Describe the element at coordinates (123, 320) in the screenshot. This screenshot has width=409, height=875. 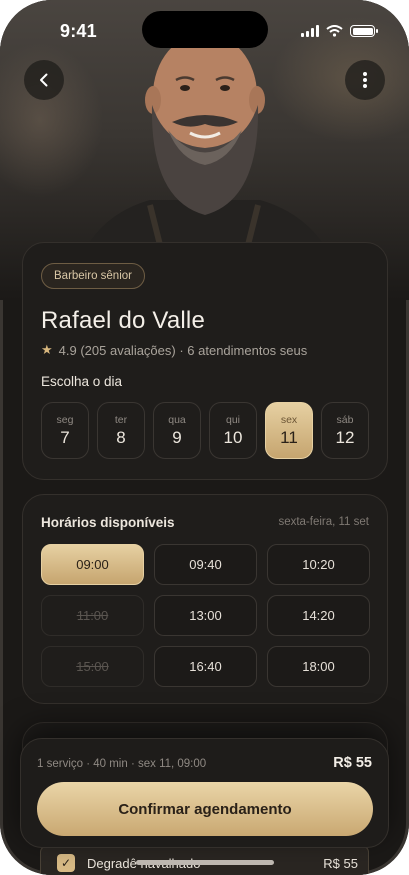
I see `barber-name: Rafael do Valle` at that location.